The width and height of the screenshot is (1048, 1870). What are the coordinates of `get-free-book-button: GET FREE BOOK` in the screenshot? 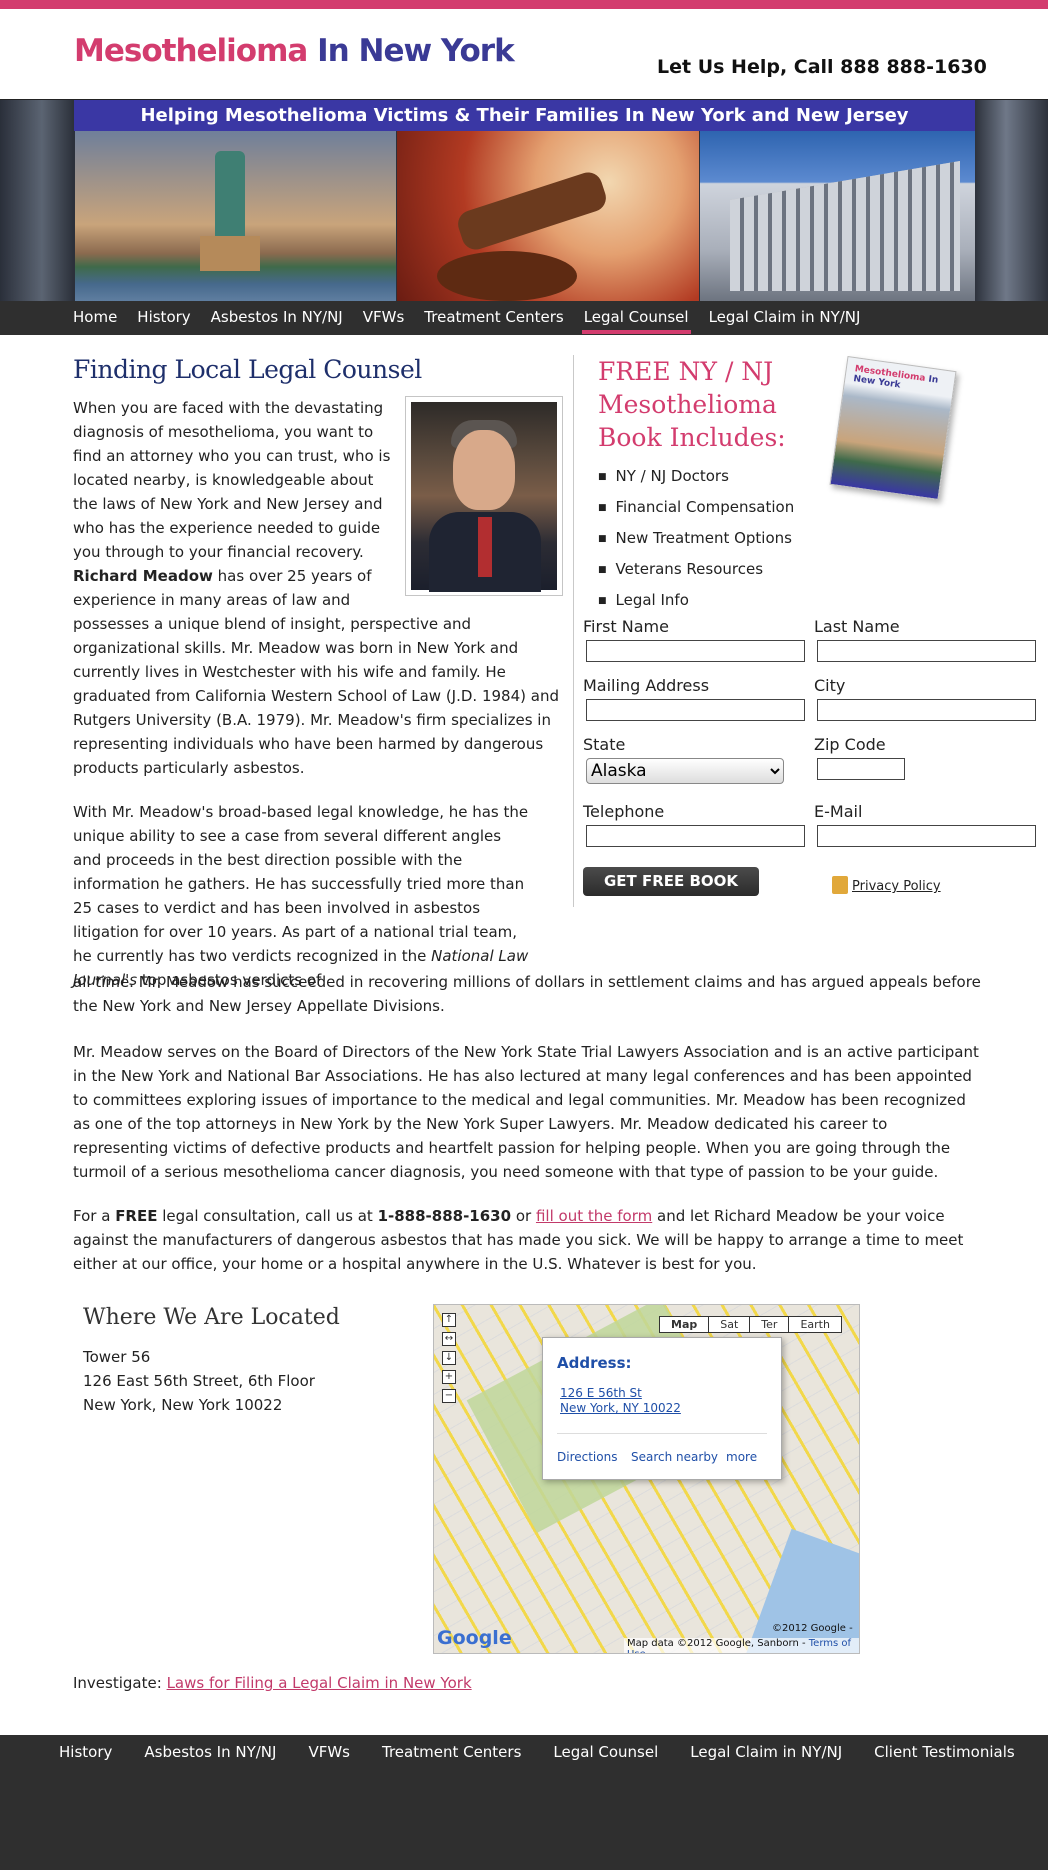 It's located at (671, 881).